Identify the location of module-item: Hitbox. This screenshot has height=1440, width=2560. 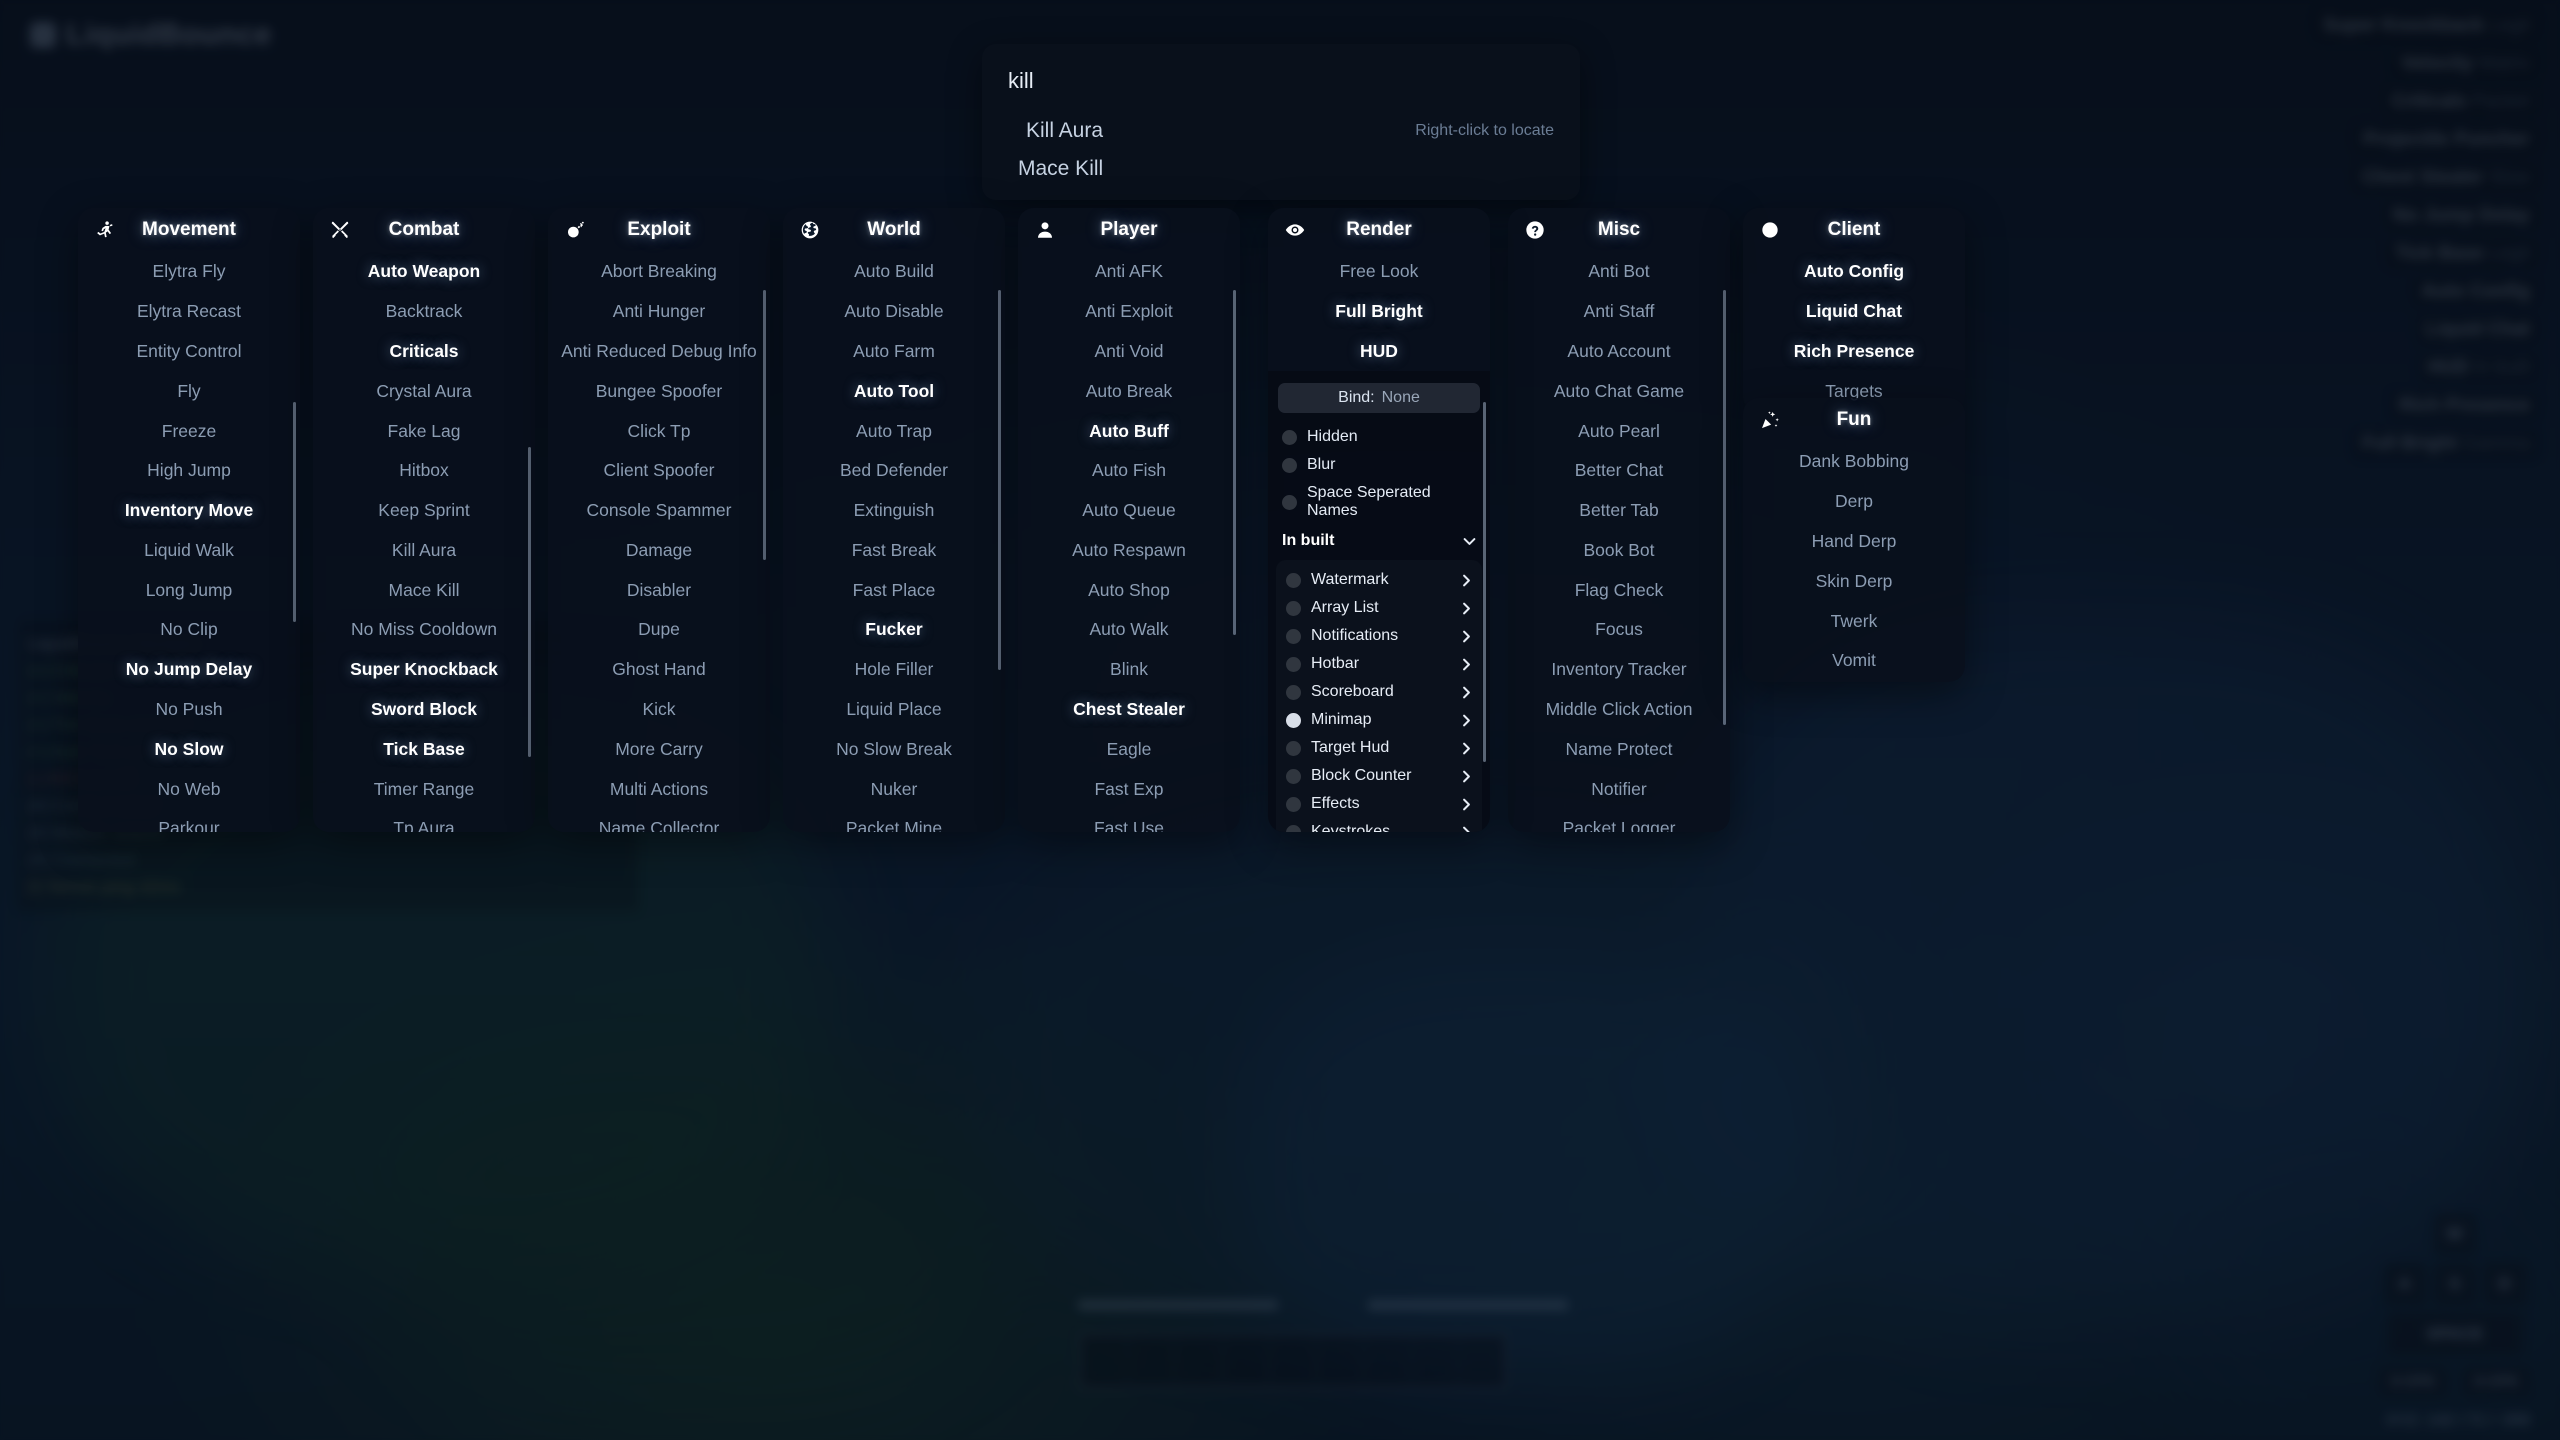
(424, 471).